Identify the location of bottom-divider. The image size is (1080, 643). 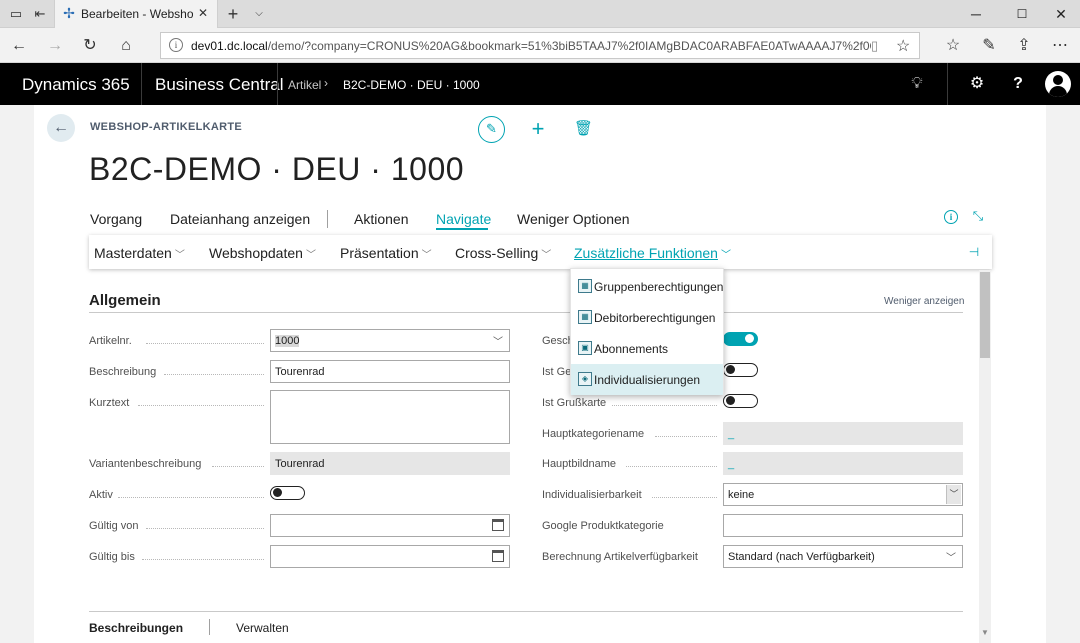
(526, 611).